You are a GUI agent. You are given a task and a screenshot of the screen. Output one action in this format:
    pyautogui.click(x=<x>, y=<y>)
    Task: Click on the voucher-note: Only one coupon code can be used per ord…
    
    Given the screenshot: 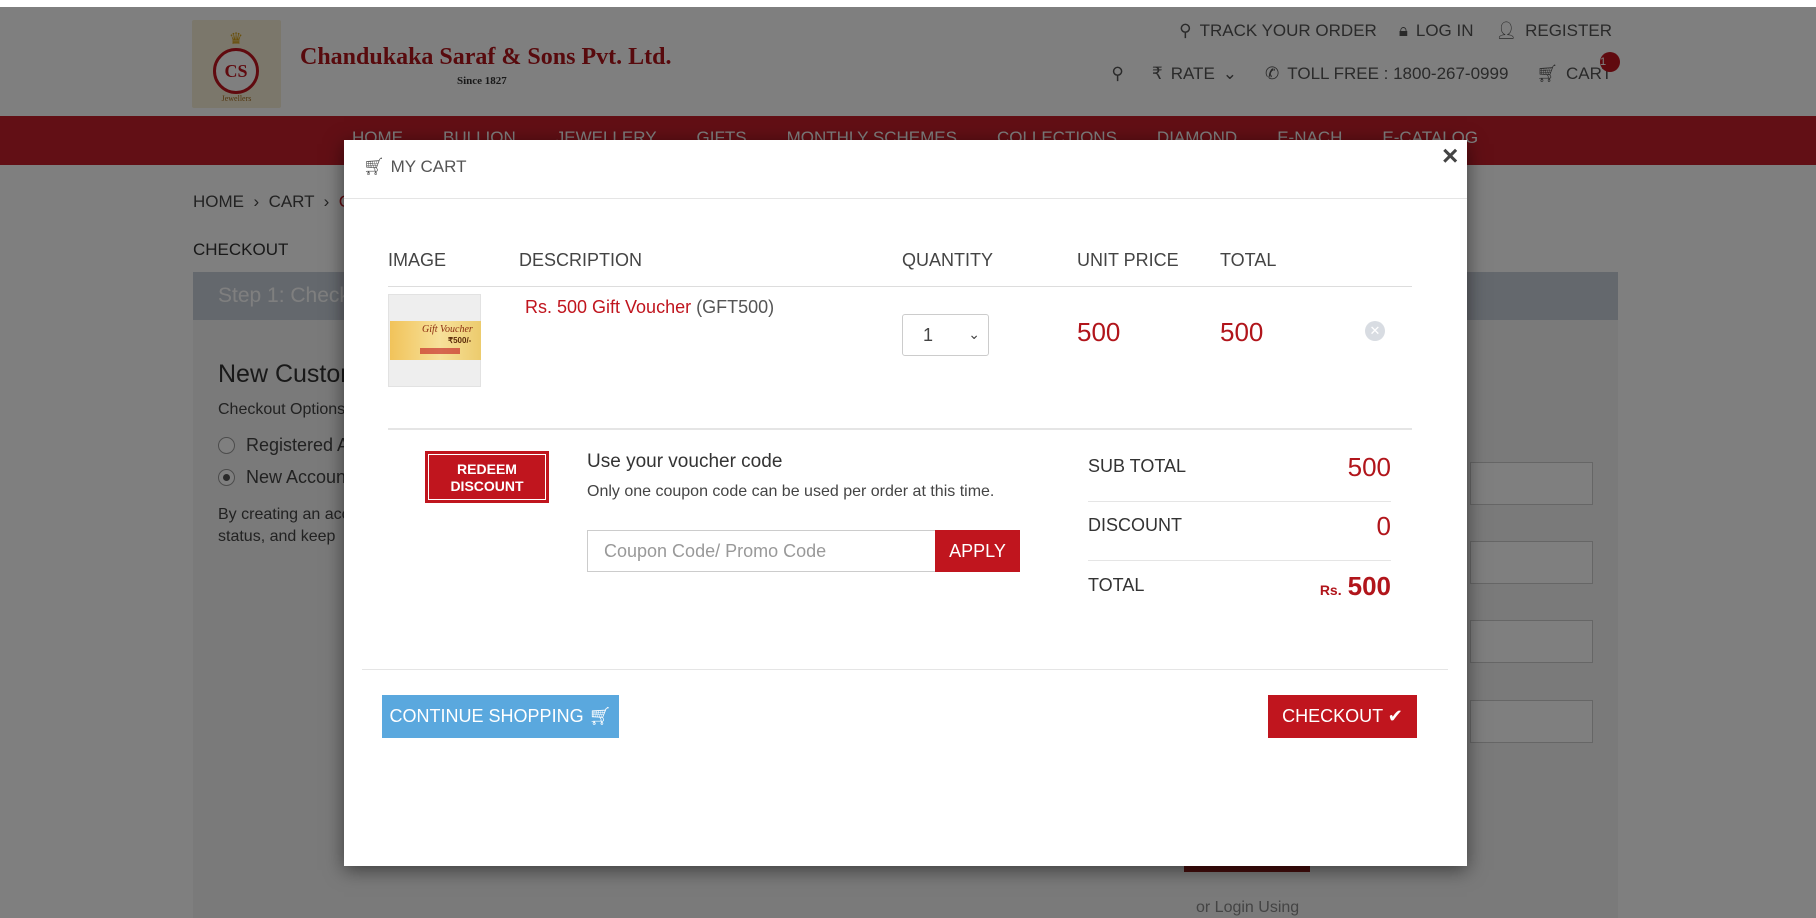 What is the action you would take?
    pyautogui.click(x=791, y=491)
    